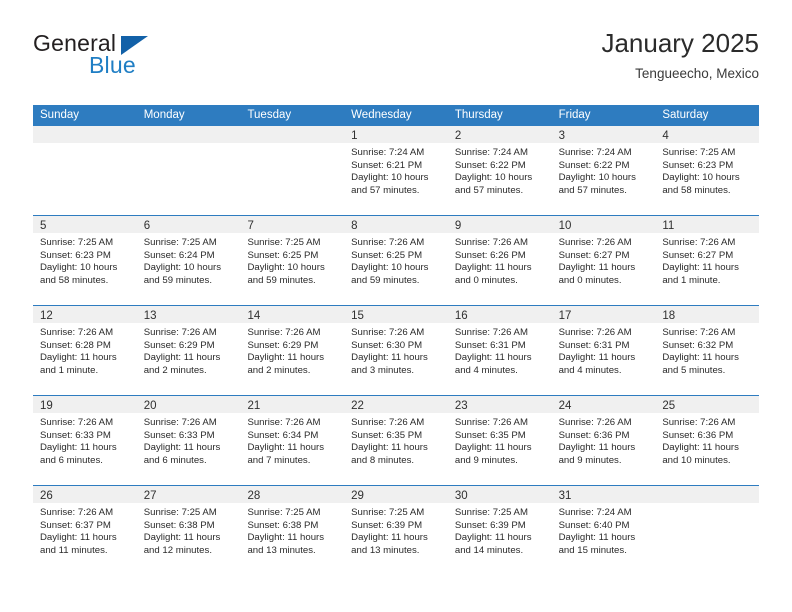  I want to click on day-number: 12, so click(46, 316).